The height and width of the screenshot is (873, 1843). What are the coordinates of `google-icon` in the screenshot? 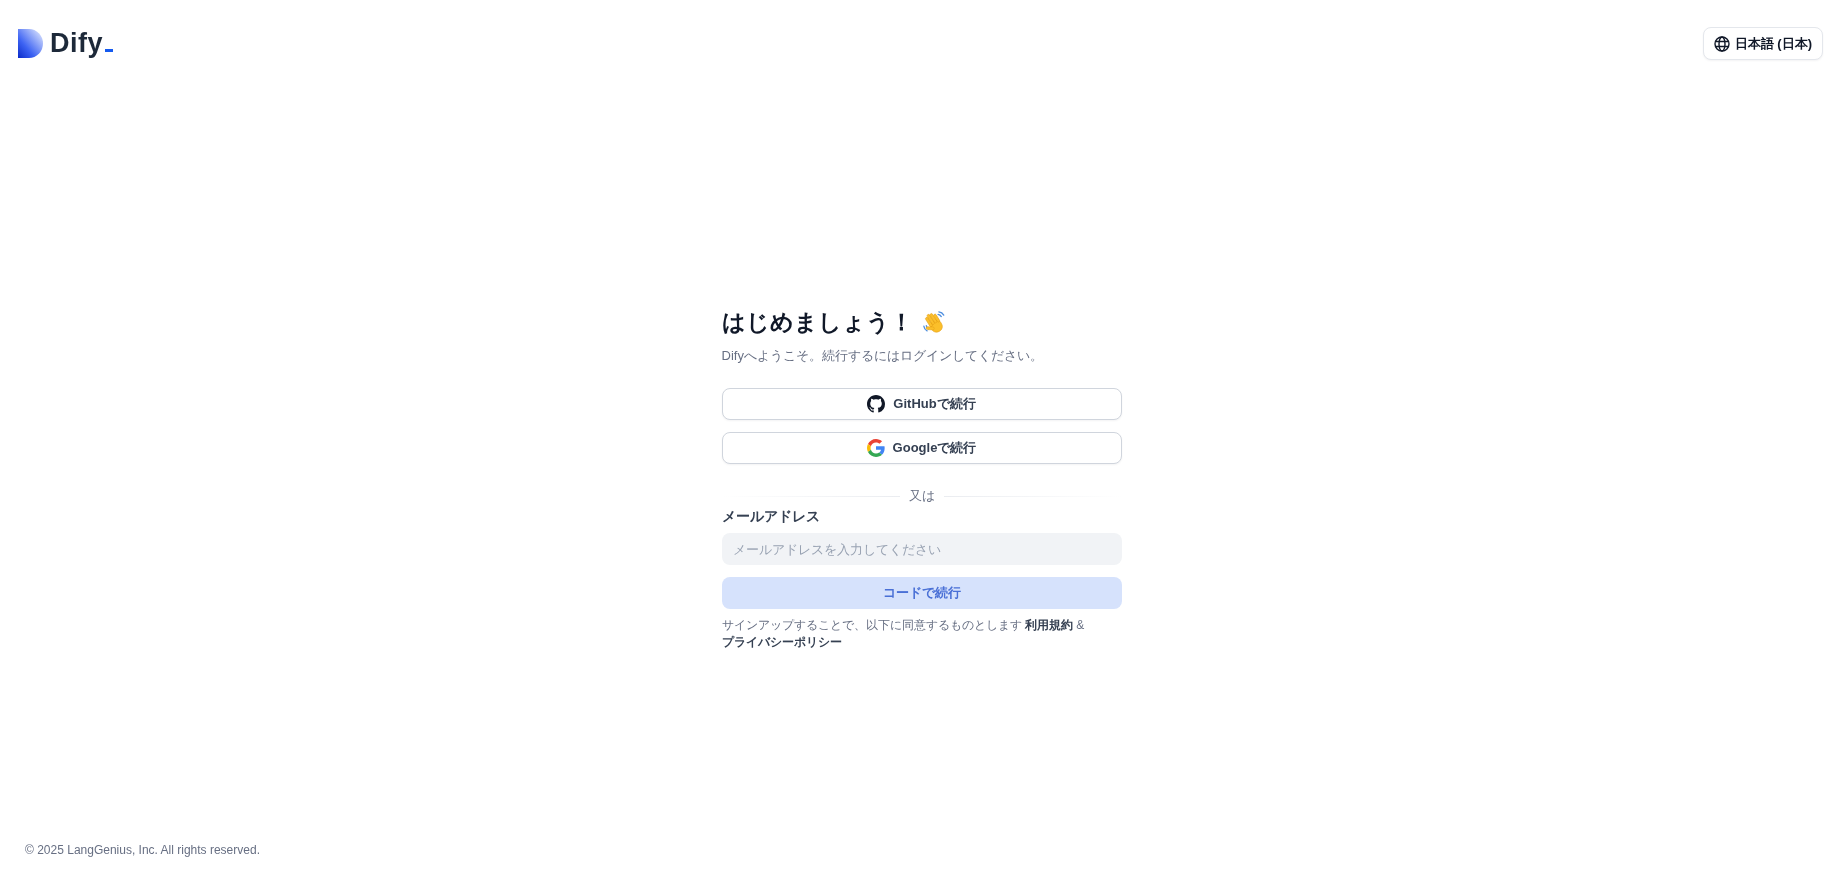 It's located at (875, 448).